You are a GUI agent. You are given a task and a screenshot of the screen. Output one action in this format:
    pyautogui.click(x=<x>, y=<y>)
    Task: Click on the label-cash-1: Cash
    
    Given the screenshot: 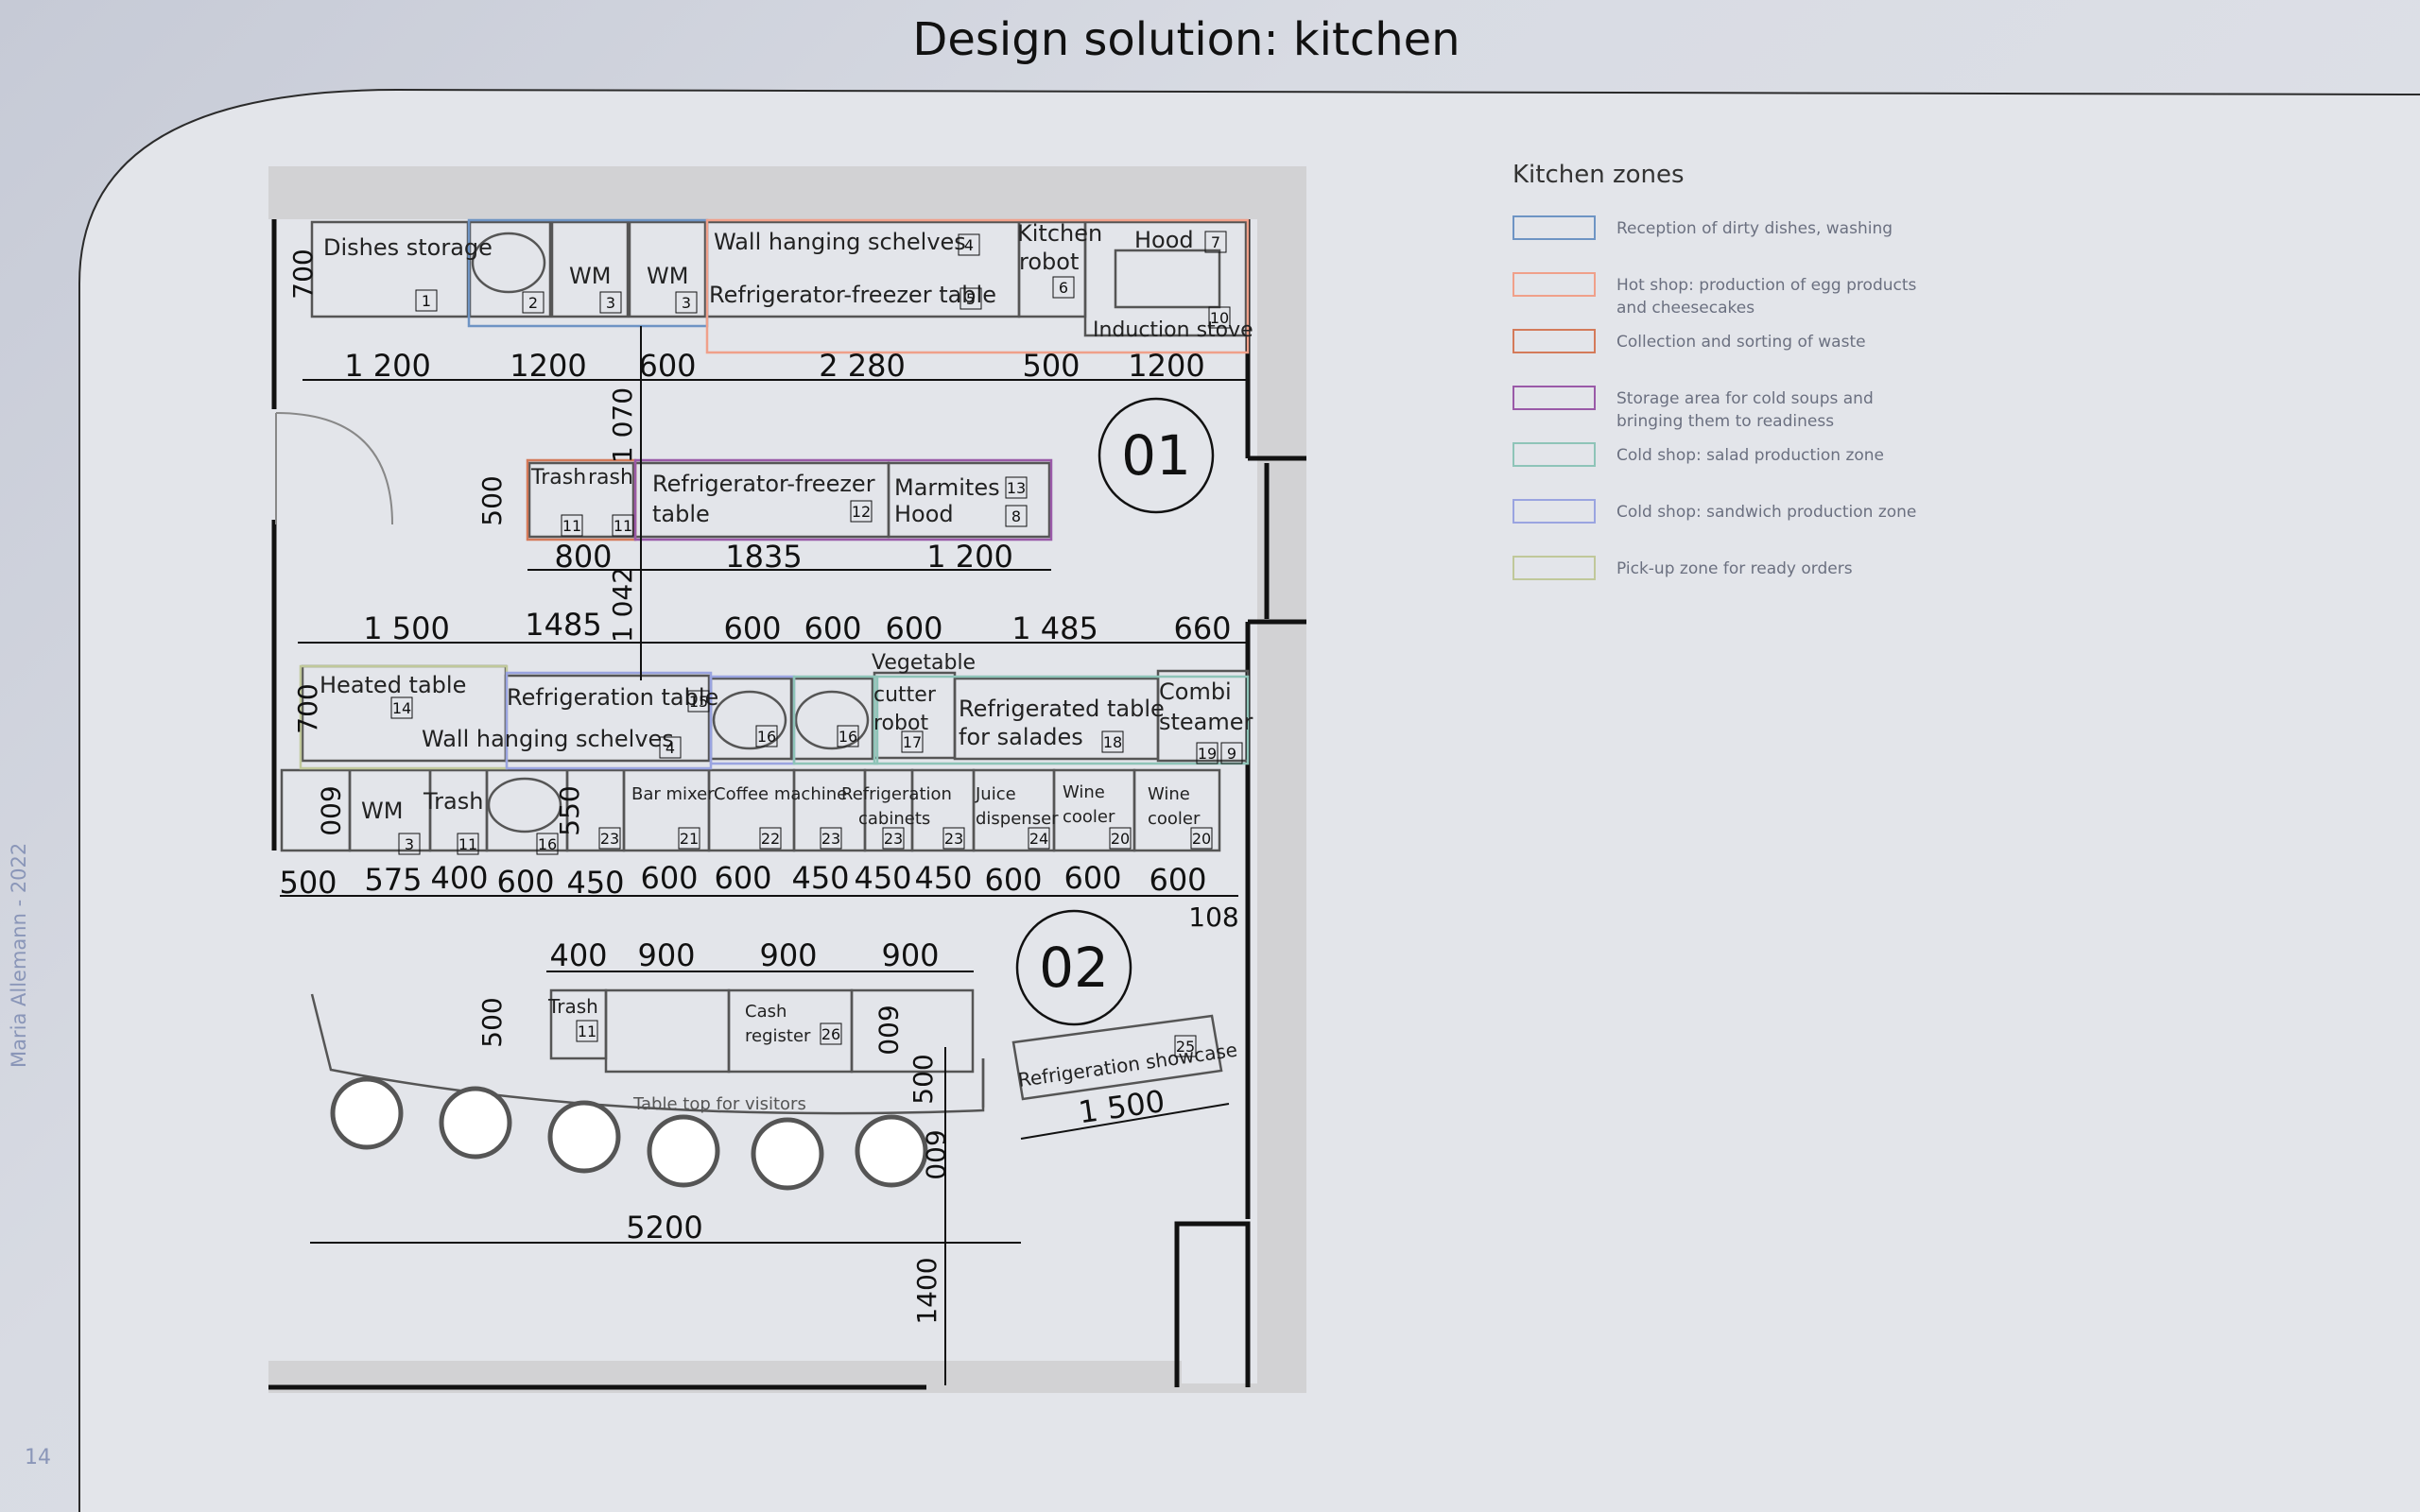 What is the action you would take?
    pyautogui.click(x=765, y=1012)
    